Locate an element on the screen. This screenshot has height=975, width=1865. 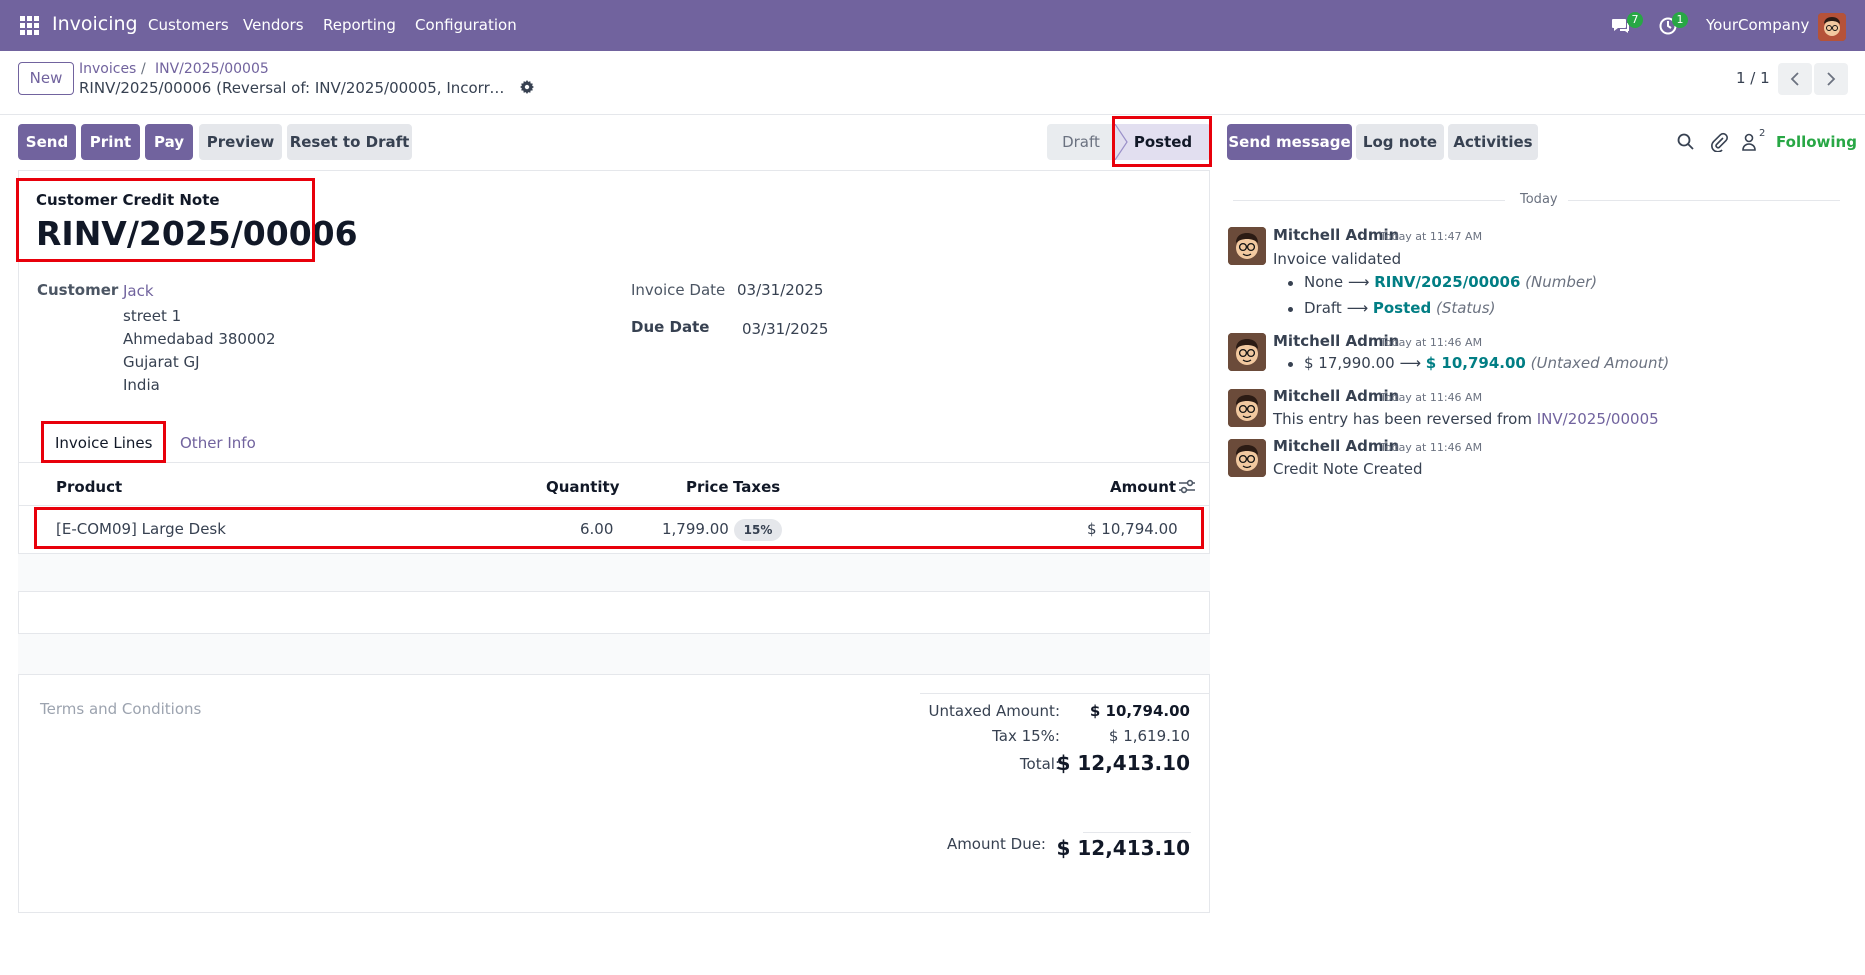
send-button: Send is located at coordinates (47, 142).